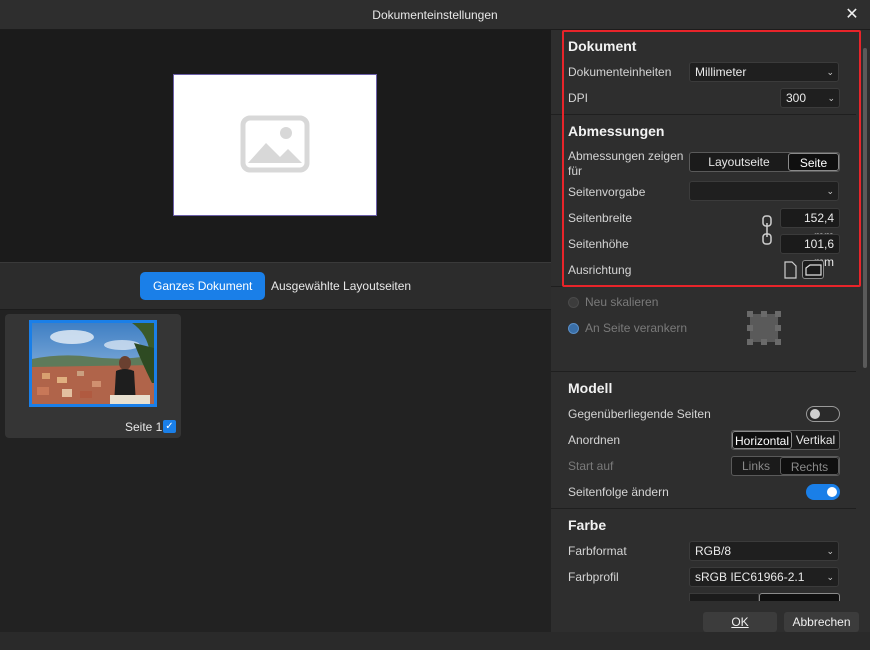 The image size is (870, 650). Describe the element at coordinates (639, 414) in the screenshot. I see `facing-pages-label: Gegenüberliegende Seiten` at that location.